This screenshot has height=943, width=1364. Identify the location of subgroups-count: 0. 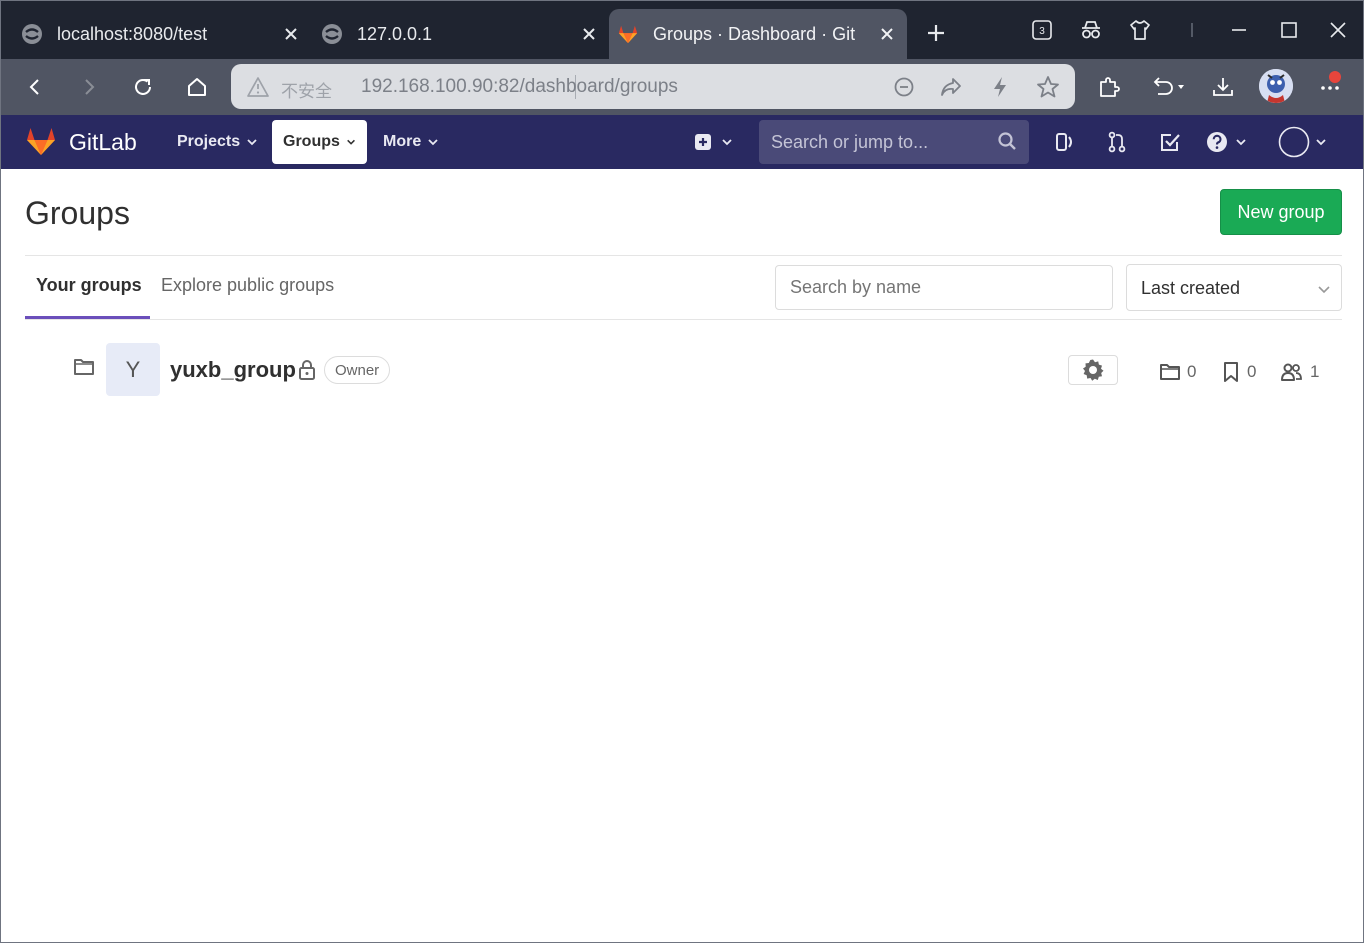
(1177, 372).